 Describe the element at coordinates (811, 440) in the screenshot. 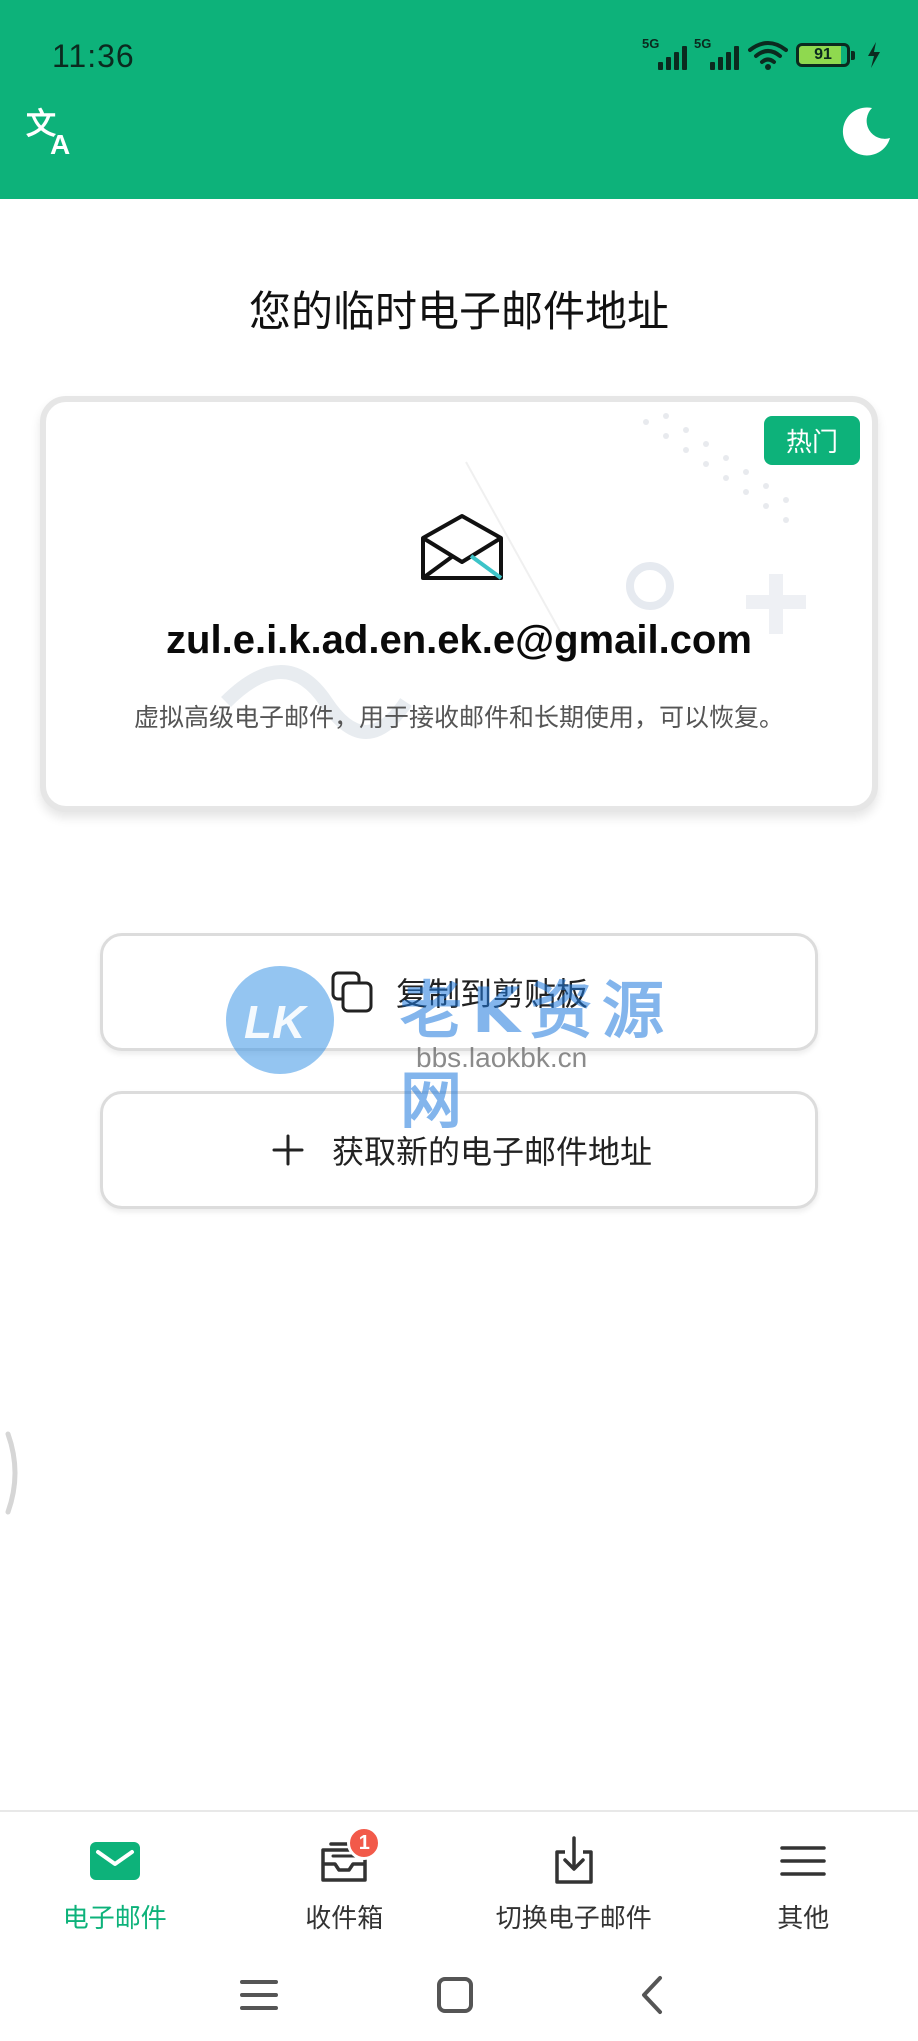

I see `hot-badge: 热门` at that location.